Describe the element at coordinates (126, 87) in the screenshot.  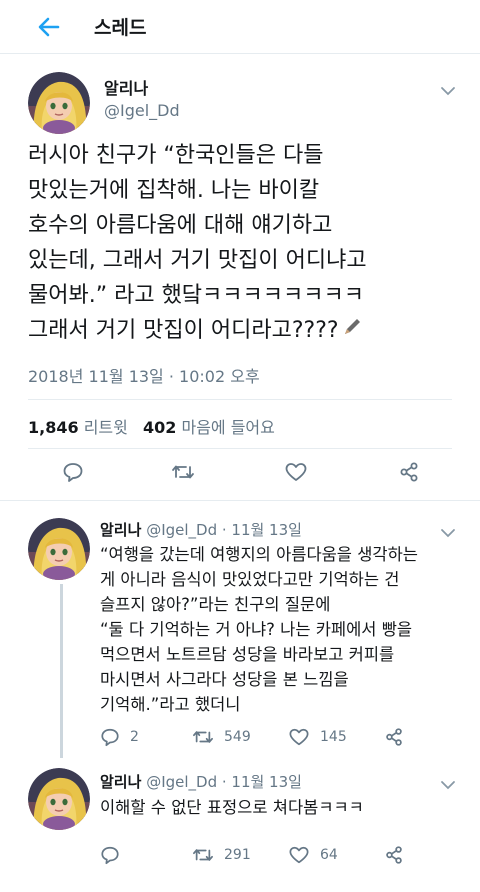
I see `author-name: 알리나` at that location.